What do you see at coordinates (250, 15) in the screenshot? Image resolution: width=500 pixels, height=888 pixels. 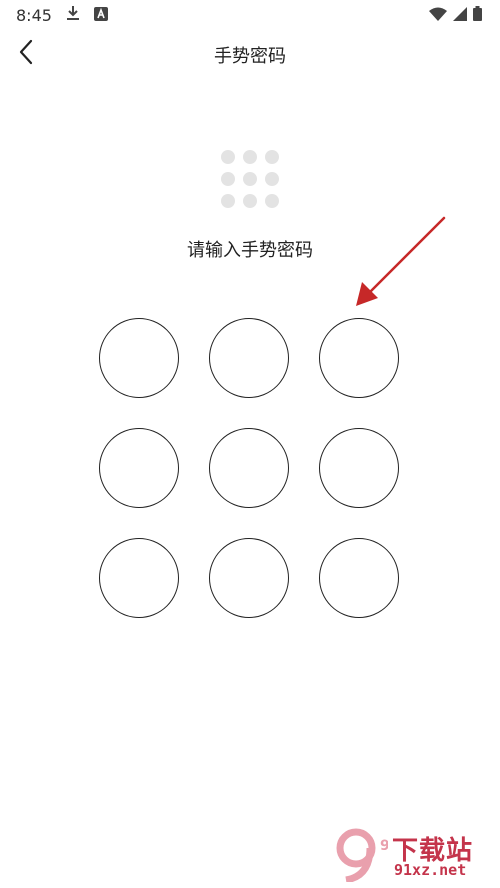 I see `status-bar: 8:45` at bounding box center [250, 15].